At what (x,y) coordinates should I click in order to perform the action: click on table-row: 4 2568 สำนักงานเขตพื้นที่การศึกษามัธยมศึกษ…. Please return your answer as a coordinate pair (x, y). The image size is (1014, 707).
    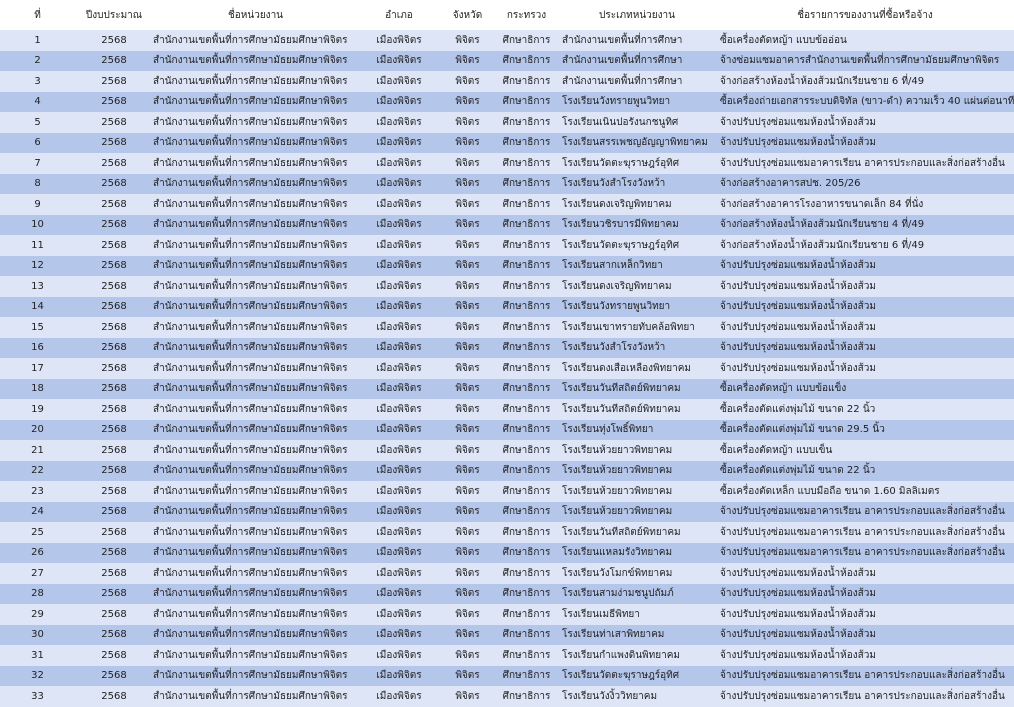
    Looking at the image, I should click on (507, 101).